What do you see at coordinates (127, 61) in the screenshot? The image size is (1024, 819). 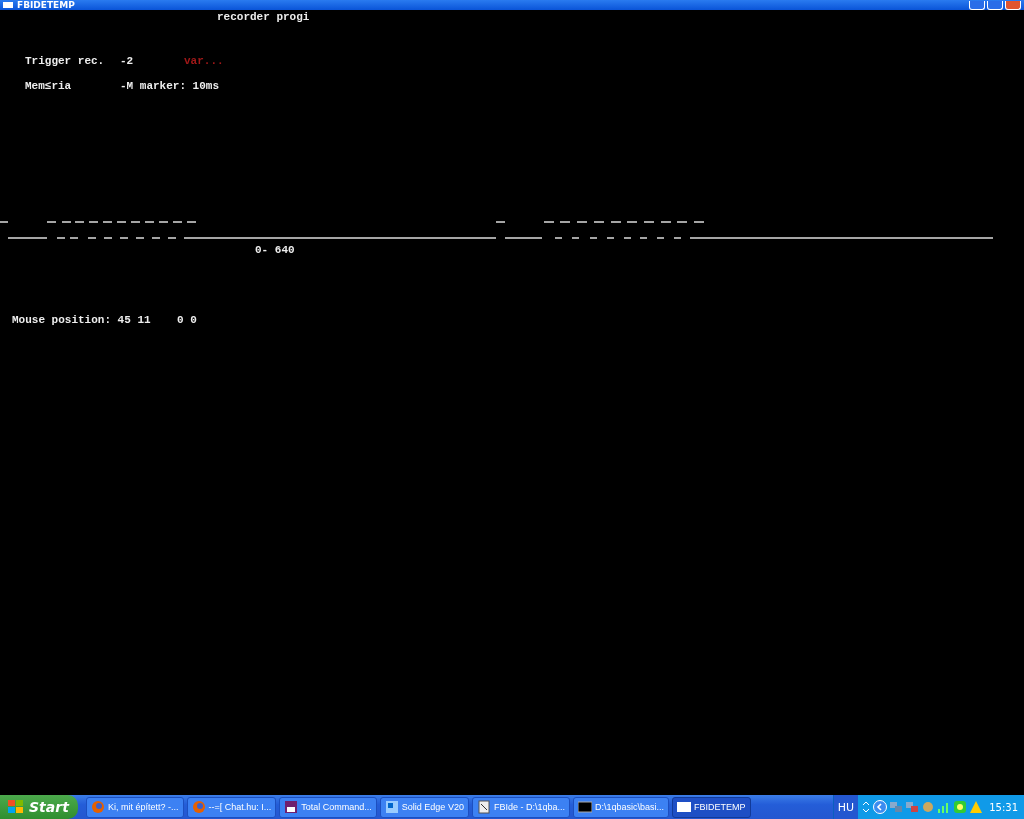 I see `setting-value: -2` at bounding box center [127, 61].